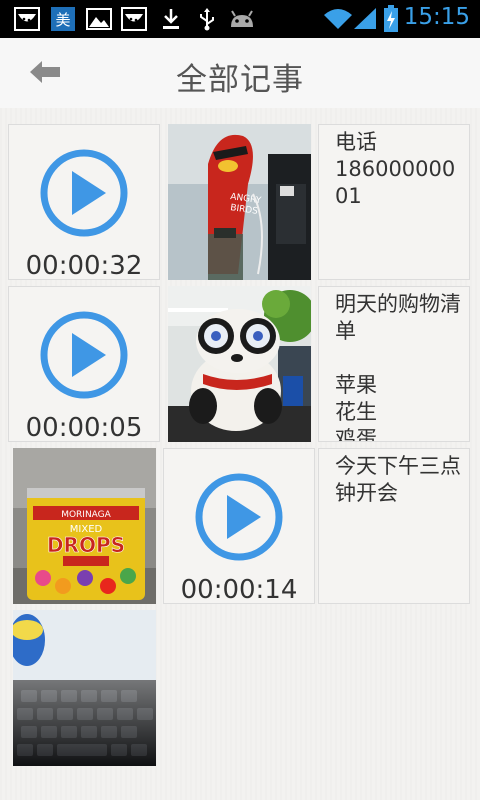 The height and width of the screenshot is (800, 480). I want to click on header-bar: 全部记事, so click(240, 73).